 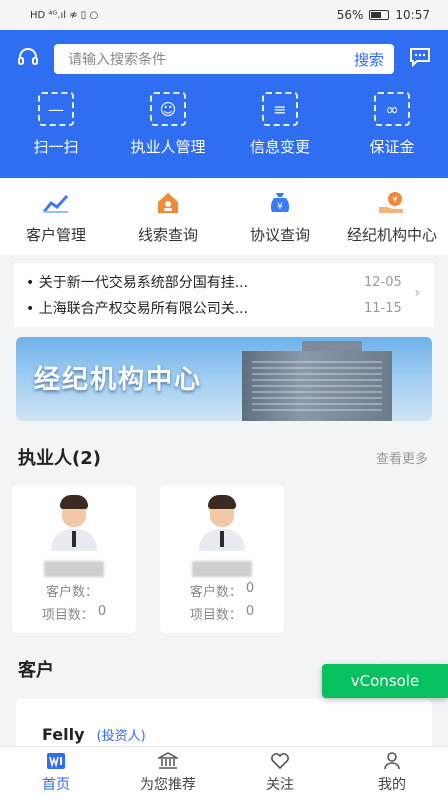 I want to click on agent-card: 客户数： 0 项目数： 0, so click(x=222, y=559).